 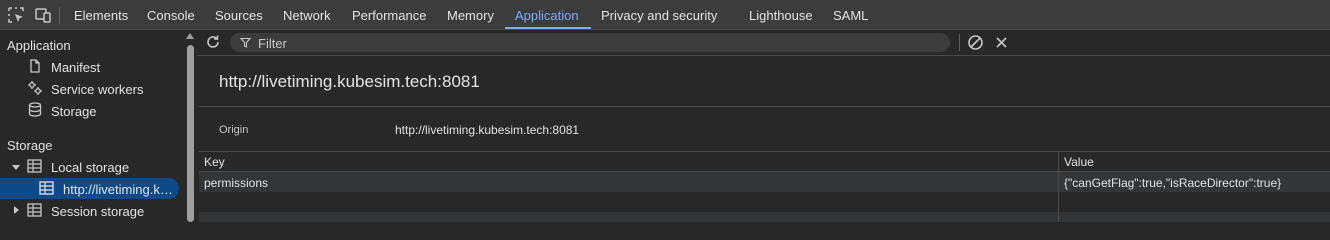 I want to click on tab-network: Network, so click(x=307, y=15).